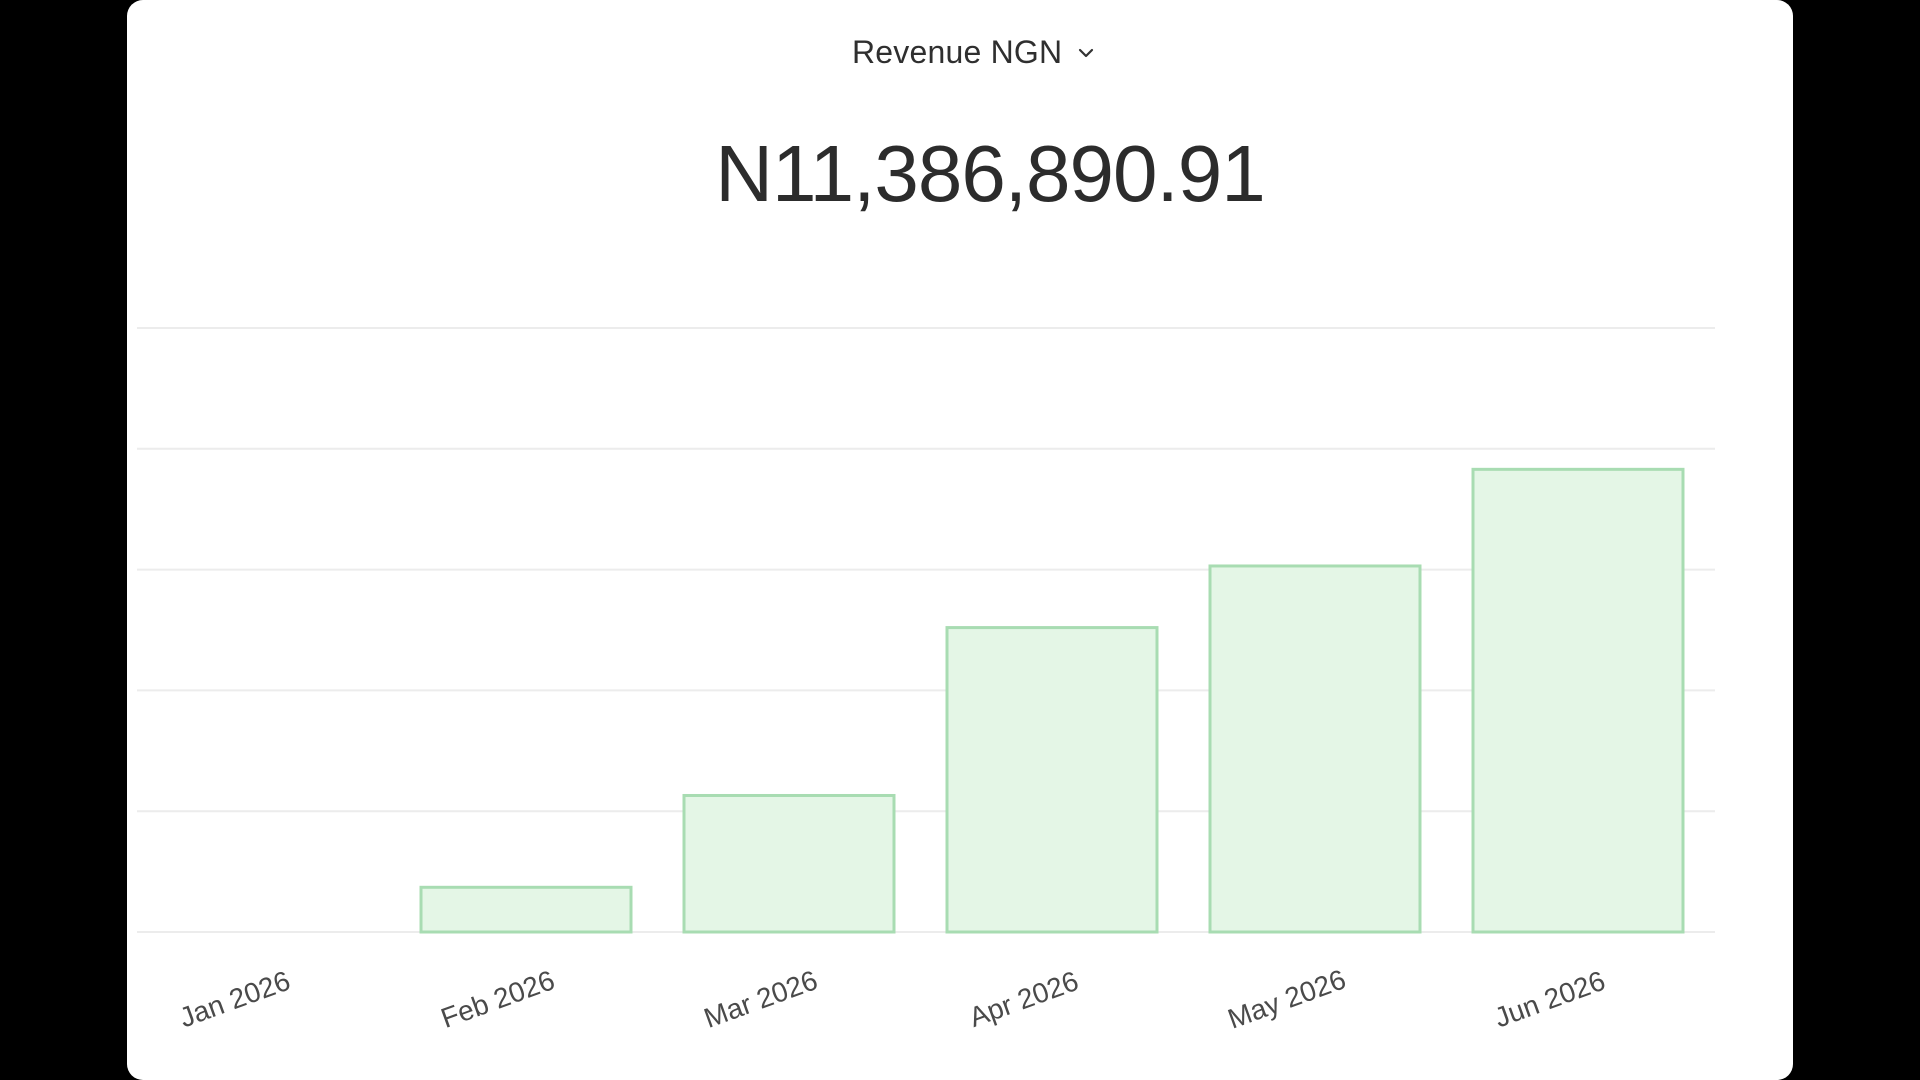  What do you see at coordinates (1287, 998) in the screenshot?
I see `x-tick-label: May 2026` at bounding box center [1287, 998].